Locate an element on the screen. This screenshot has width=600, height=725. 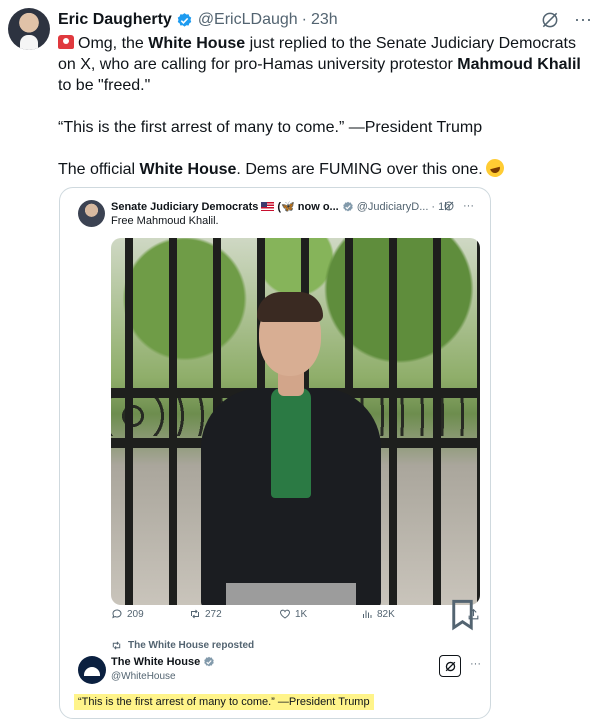
reply-icon is located at coordinates (117, 614).